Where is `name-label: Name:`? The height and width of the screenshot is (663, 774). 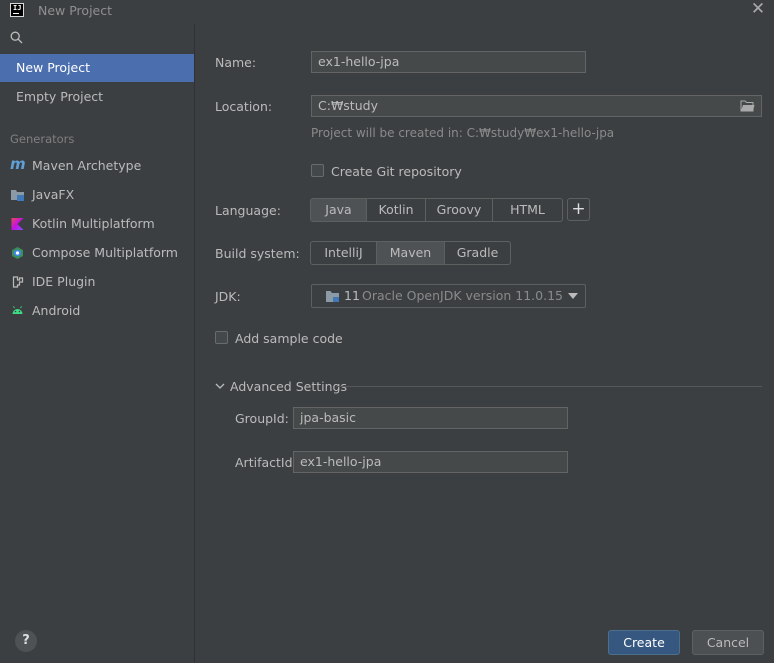 name-label: Name: is located at coordinates (236, 62).